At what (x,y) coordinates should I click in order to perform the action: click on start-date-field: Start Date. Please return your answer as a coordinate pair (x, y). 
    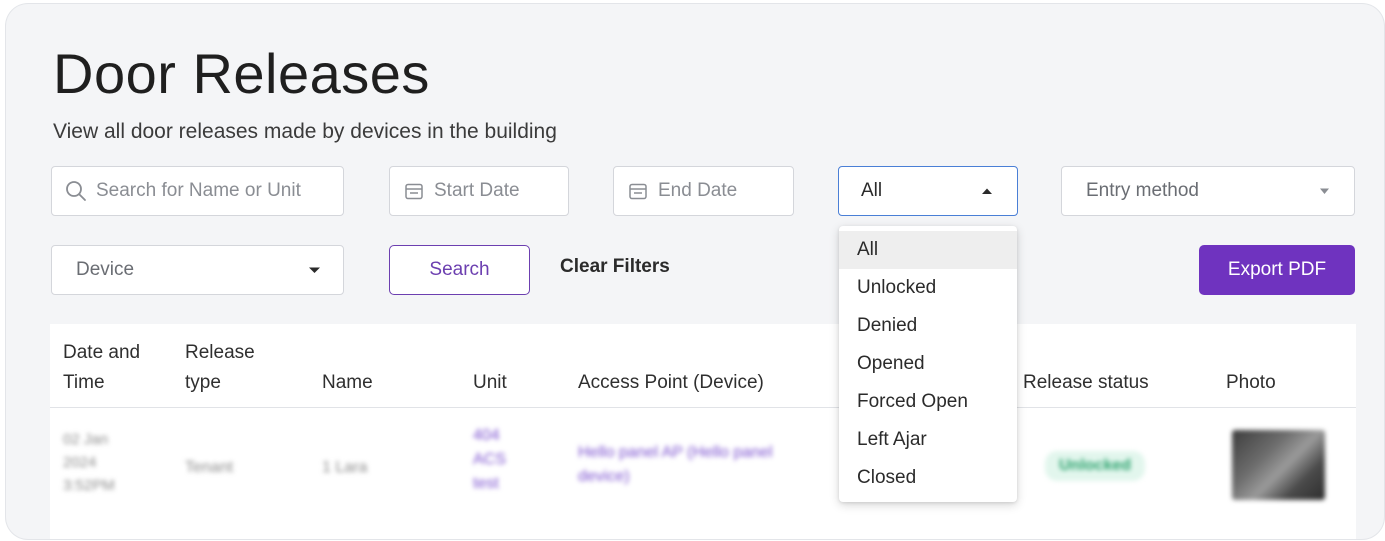
    Looking at the image, I should click on (479, 191).